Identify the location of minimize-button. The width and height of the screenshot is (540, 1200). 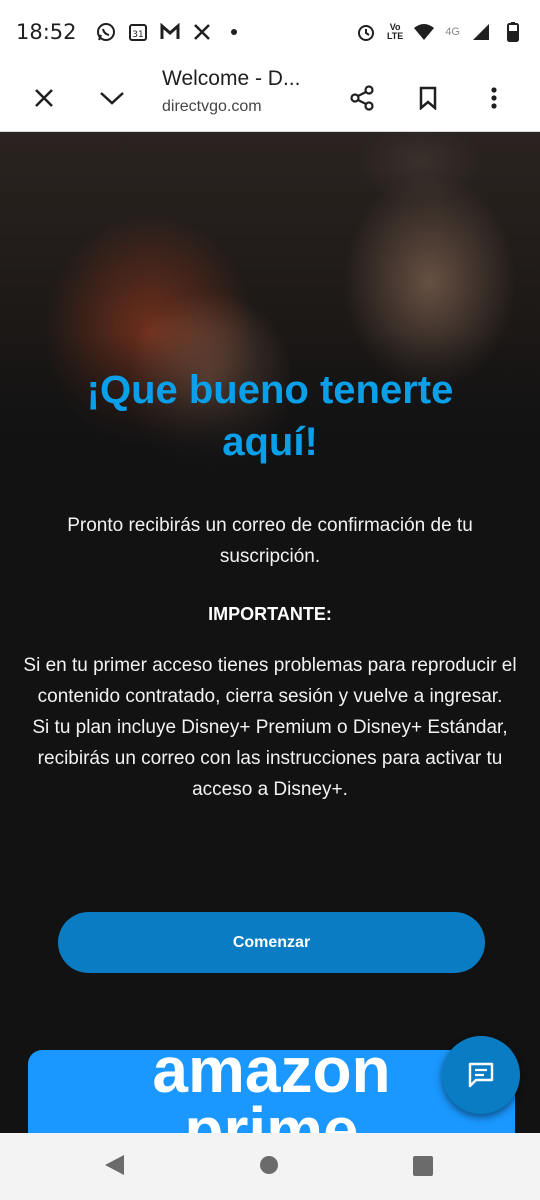
(112, 98).